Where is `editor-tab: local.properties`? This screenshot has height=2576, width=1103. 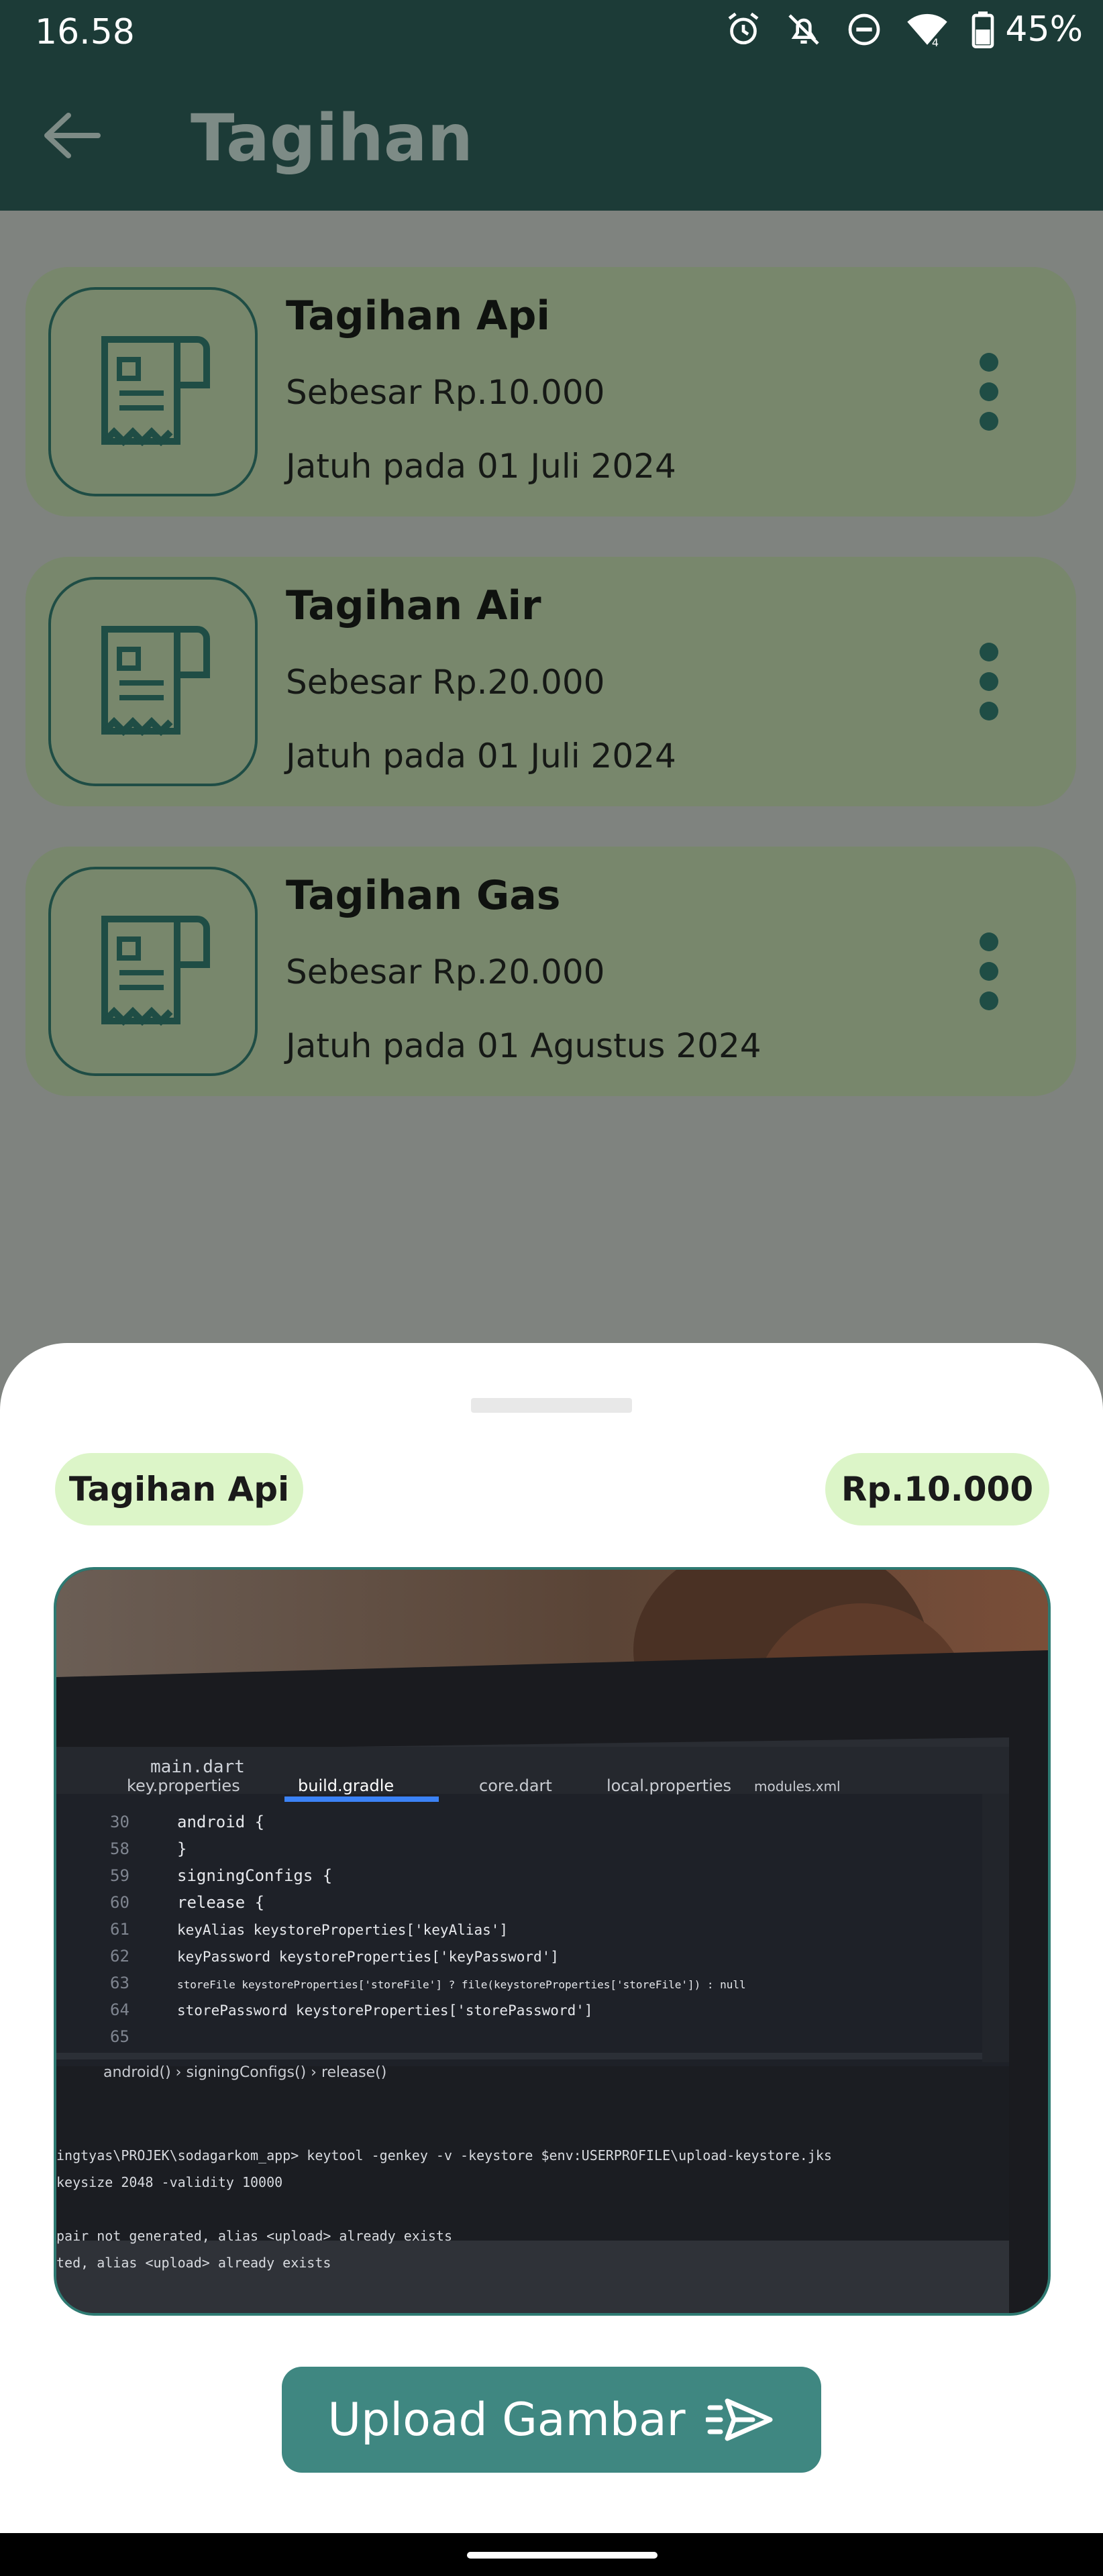 editor-tab: local.properties is located at coordinates (669, 1785).